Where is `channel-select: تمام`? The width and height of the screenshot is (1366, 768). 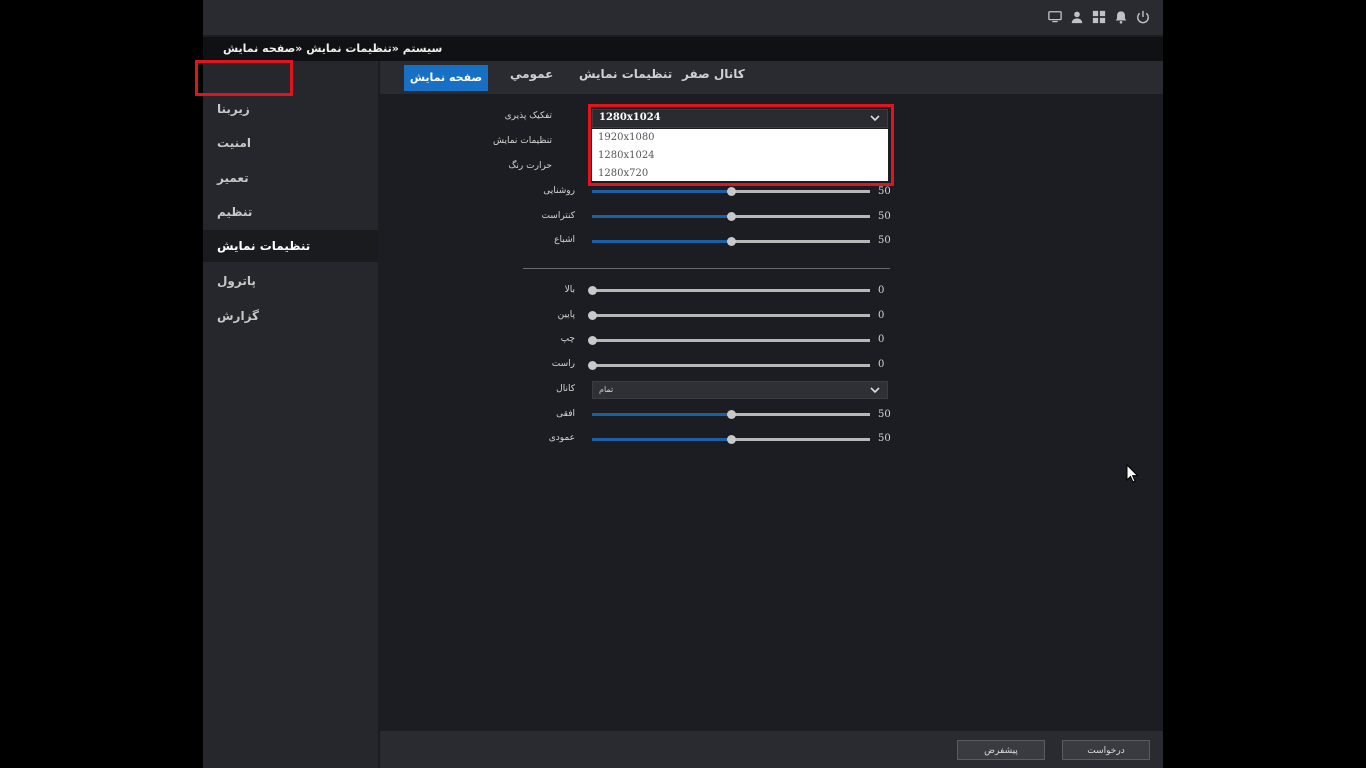
channel-select: تمام is located at coordinates (740, 390).